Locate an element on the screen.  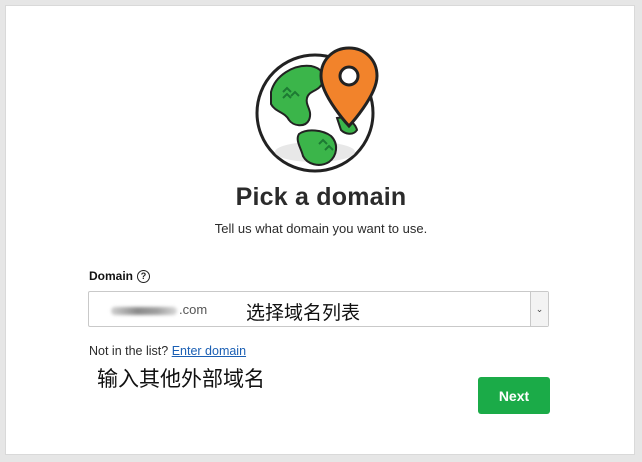
page-subtitle: Tell us what domain you want to use. is located at coordinates (321, 228).